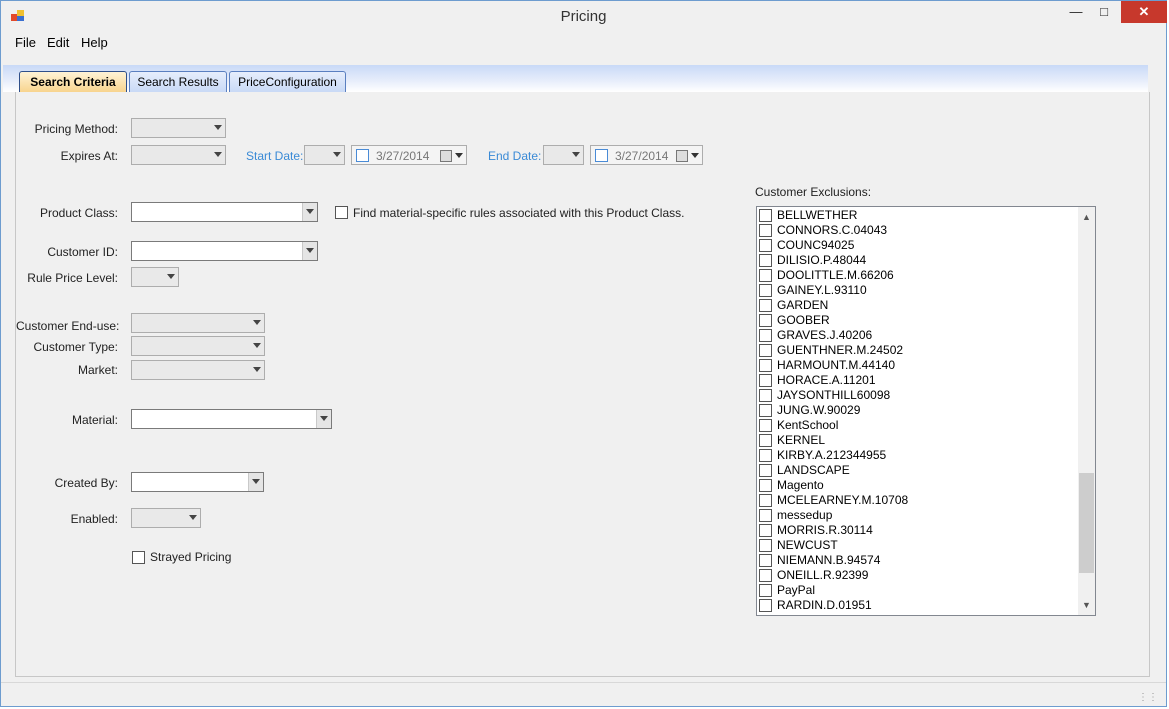 The height and width of the screenshot is (709, 1169). Describe the element at coordinates (178, 128) in the screenshot. I see `pricing-method-dropdown` at that location.